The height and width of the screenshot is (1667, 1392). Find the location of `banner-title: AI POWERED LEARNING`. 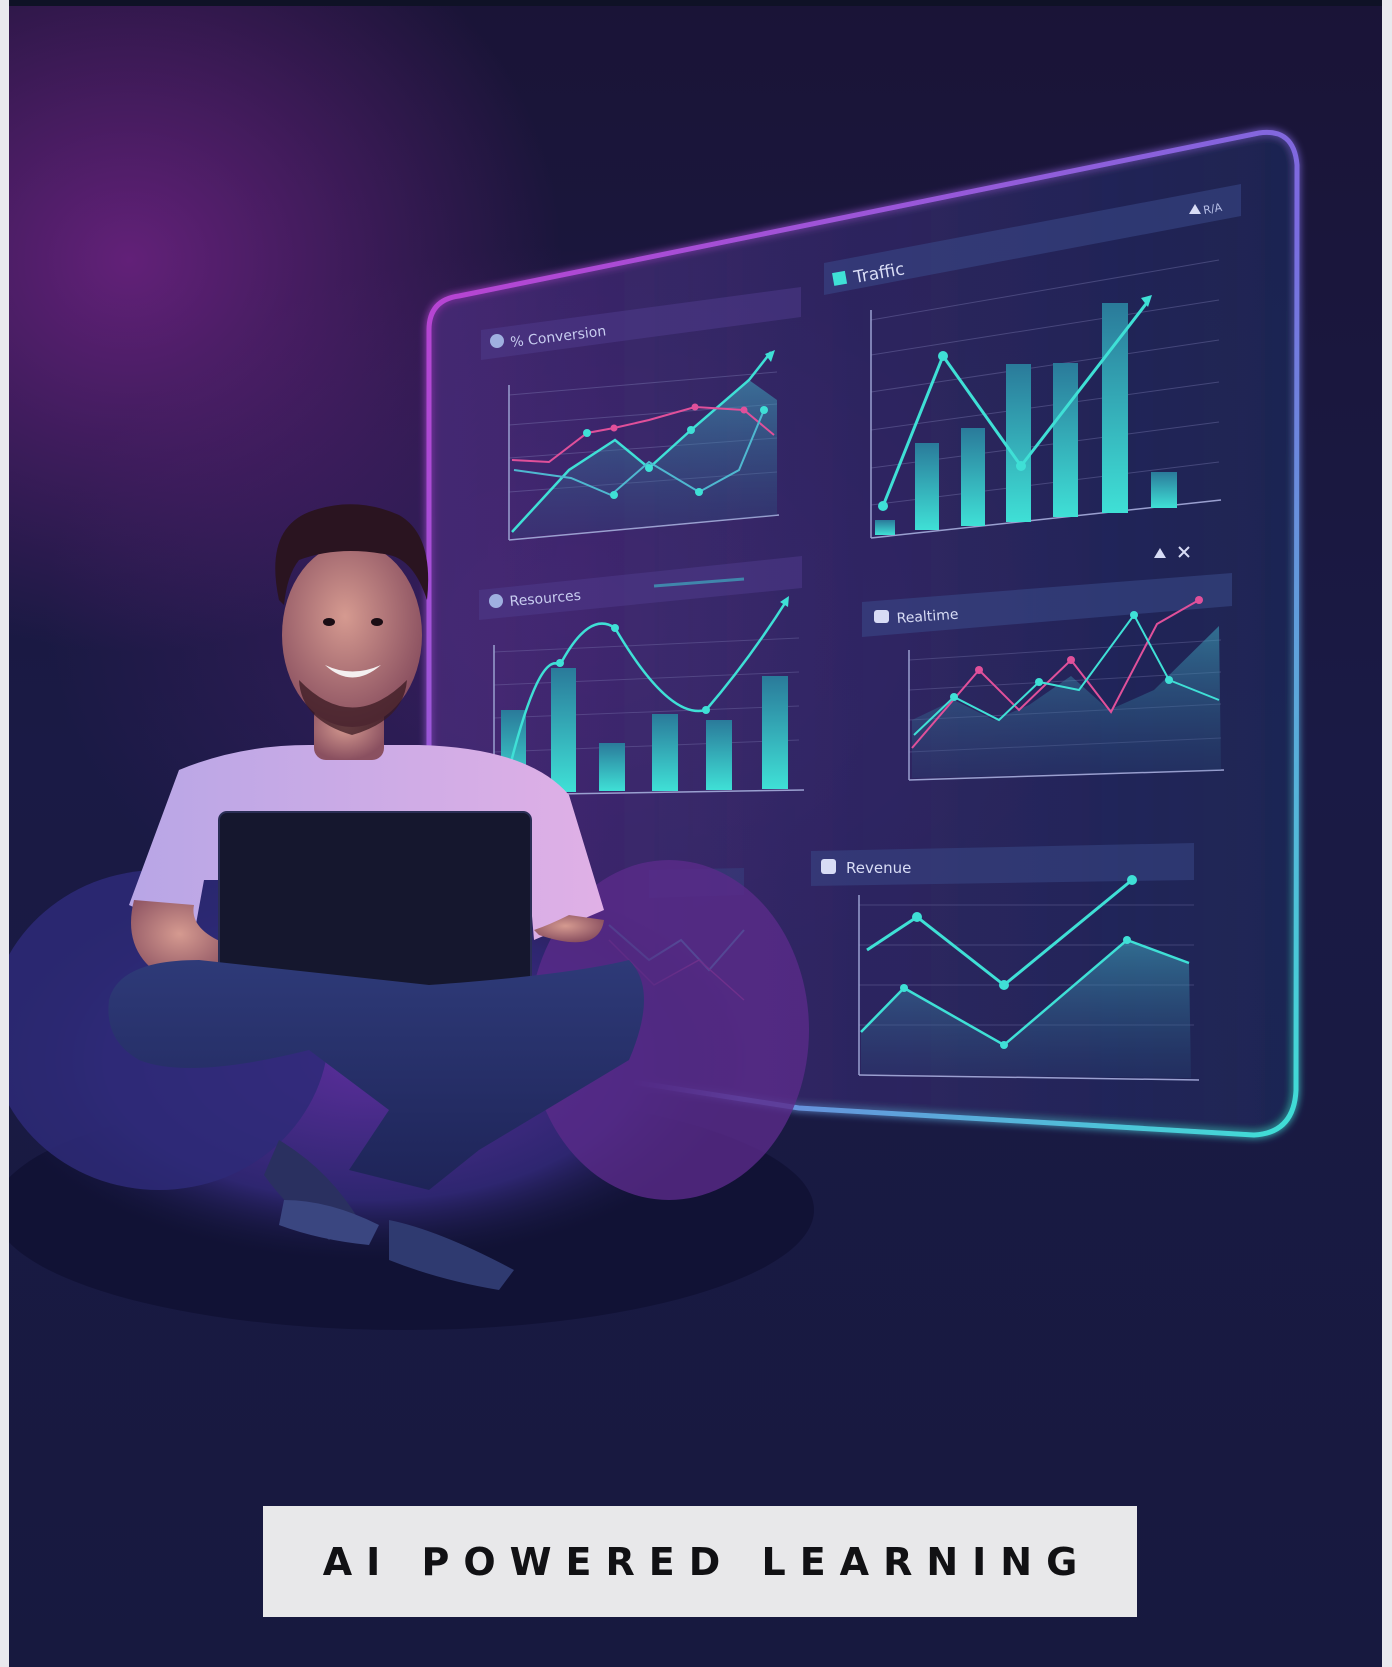

banner-title: AI POWERED LEARNING is located at coordinates (707, 1561).